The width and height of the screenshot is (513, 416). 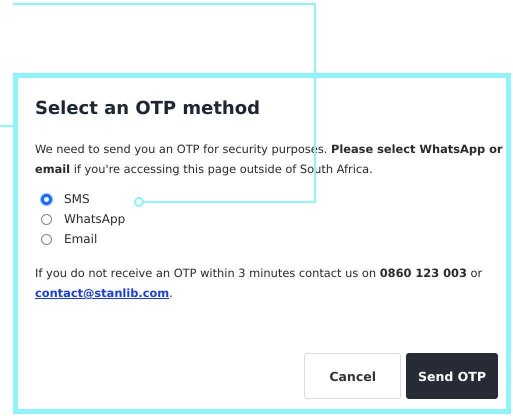 What do you see at coordinates (62, 199) in the screenshot?
I see `radio-option: SMS` at bounding box center [62, 199].